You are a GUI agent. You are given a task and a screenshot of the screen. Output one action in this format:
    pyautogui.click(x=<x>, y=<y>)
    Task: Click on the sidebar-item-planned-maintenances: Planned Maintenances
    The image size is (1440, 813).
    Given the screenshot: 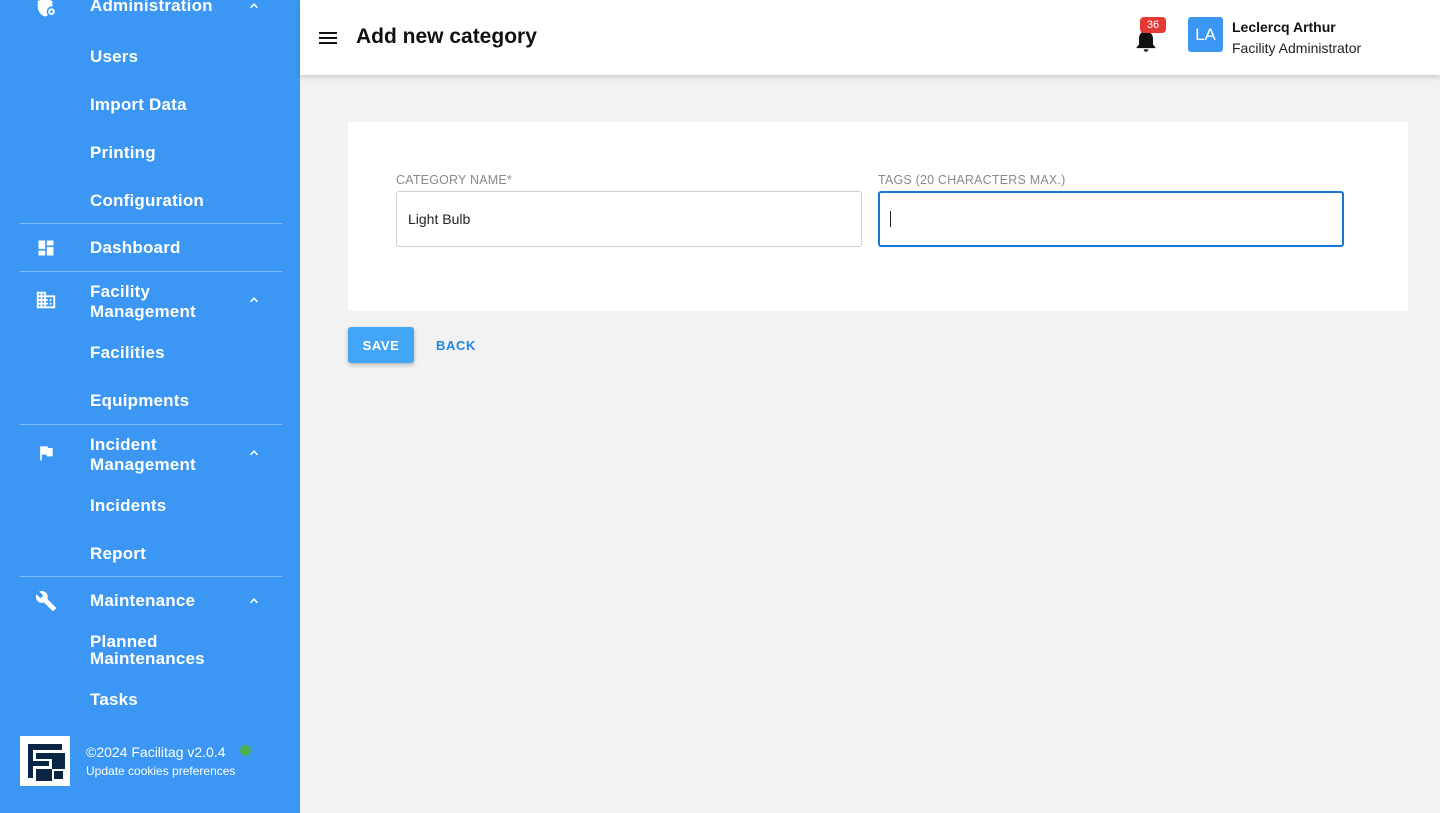 What is the action you would take?
    pyautogui.click(x=147, y=650)
    